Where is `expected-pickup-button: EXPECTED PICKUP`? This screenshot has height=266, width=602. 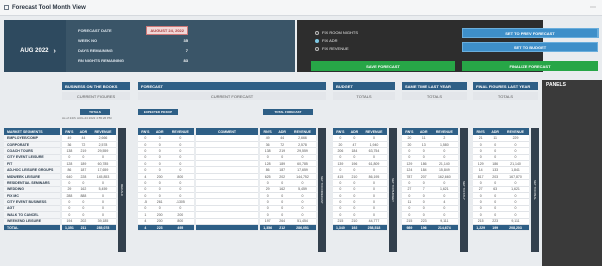 expected-pickup-button: EXPECTED PICKUP is located at coordinates (158, 112).